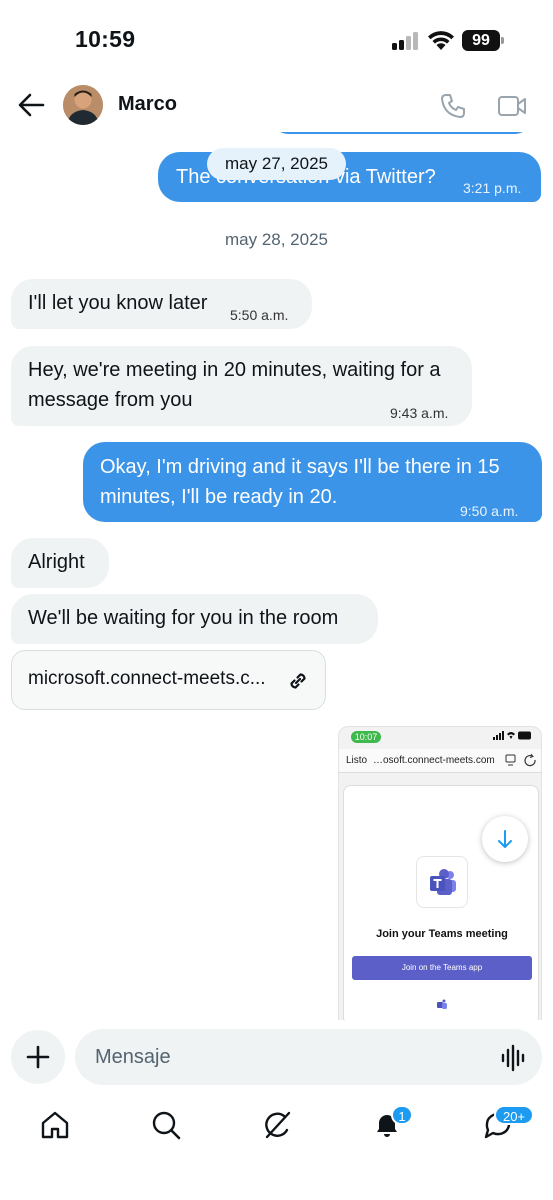  What do you see at coordinates (442, 934) in the screenshot?
I see `preview-heading: Join your Teams meeting` at bounding box center [442, 934].